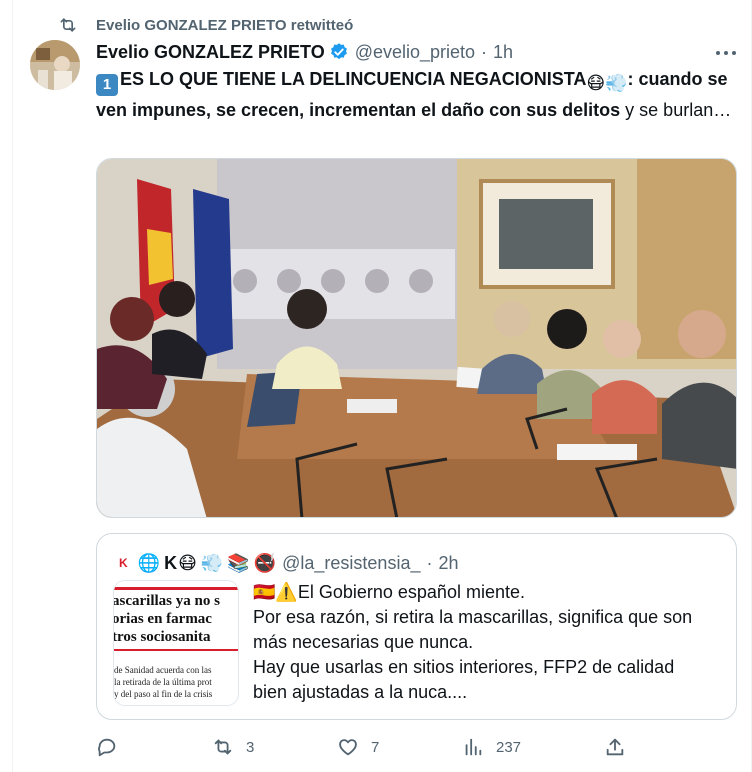 The width and height of the screenshot is (752, 772). Describe the element at coordinates (473, 747) in the screenshot. I see `views-icon` at that location.